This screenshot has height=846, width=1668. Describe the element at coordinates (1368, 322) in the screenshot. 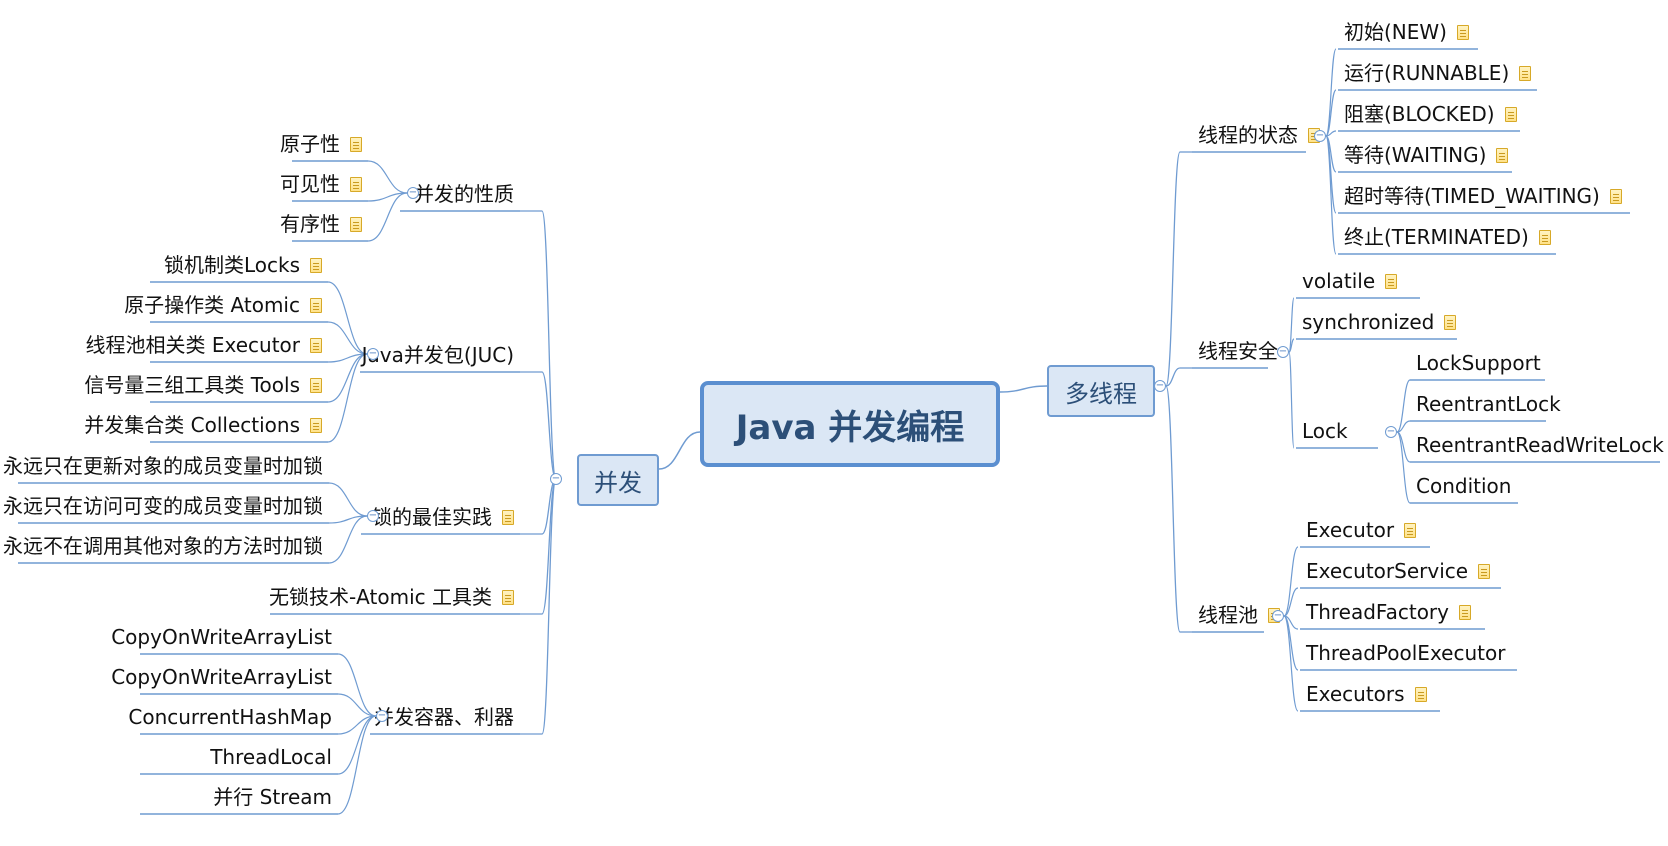

I see `mt-group-1-item-1-label: synchronized` at that location.